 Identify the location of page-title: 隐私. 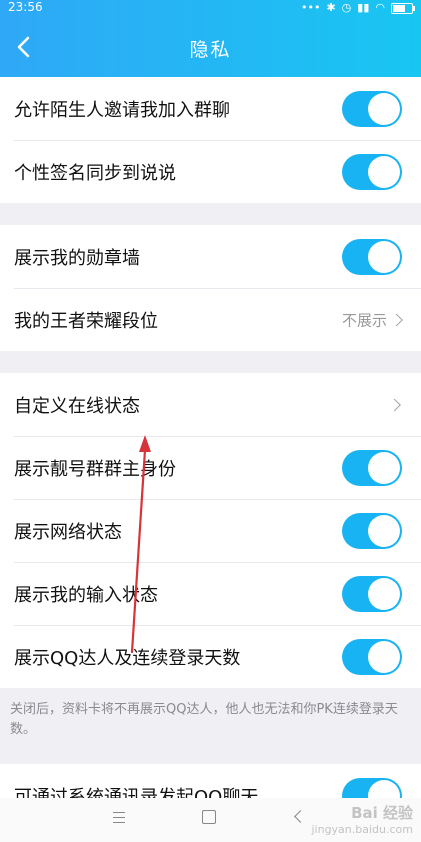
(210, 50).